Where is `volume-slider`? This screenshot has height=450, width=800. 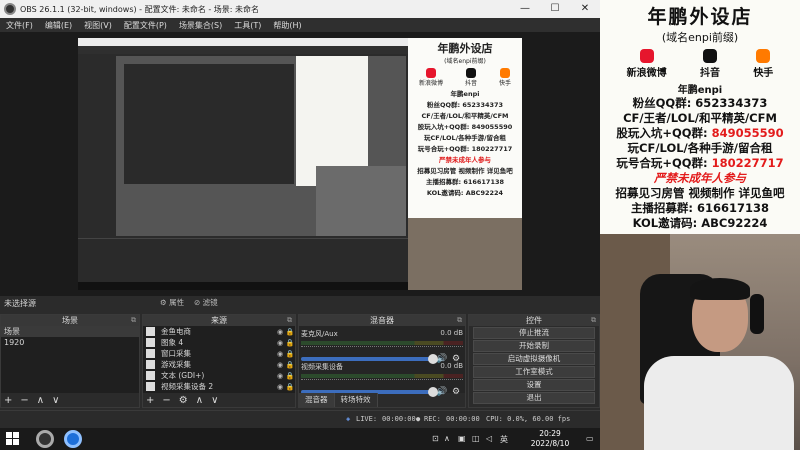 volume-slider is located at coordinates (369, 359).